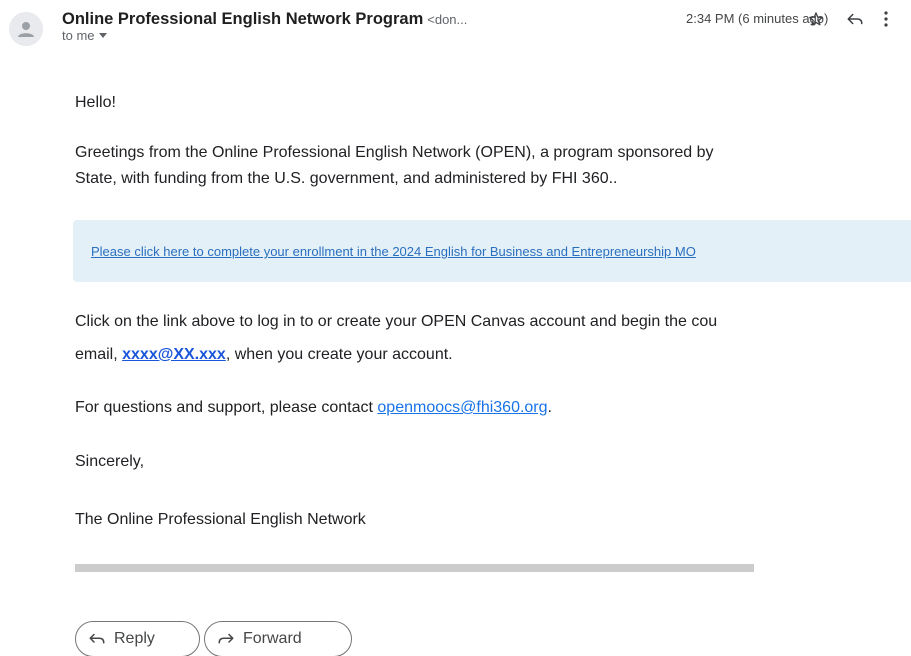  What do you see at coordinates (174, 354) in the screenshot?
I see `account-email-link: xxxx@XX.xxx` at bounding box center [174, 354].